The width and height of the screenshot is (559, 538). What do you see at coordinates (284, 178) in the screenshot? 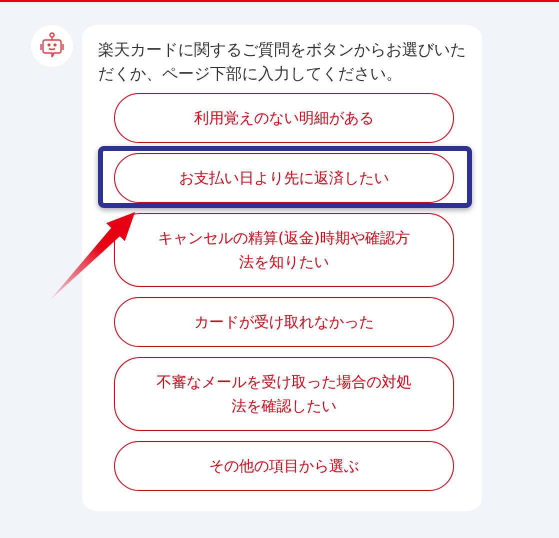
I see `option-button: お支払い日より先に返済したい` at bounding box center [284, 178].